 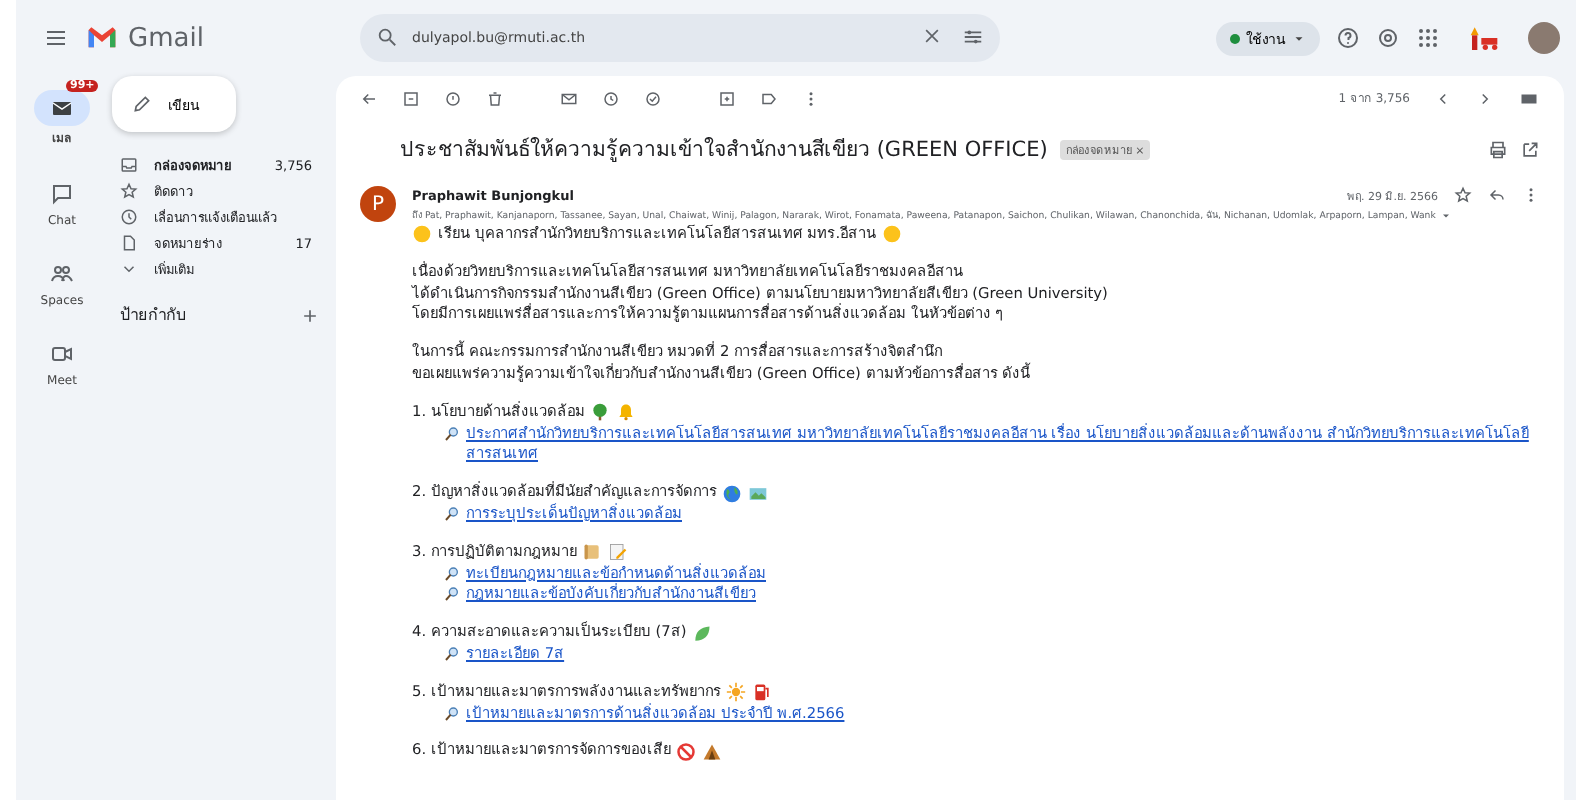 What do you see at coordinates (378, 204) in the screenshot?
I see `sender-avatar: P` at bounding box center [378, 204].